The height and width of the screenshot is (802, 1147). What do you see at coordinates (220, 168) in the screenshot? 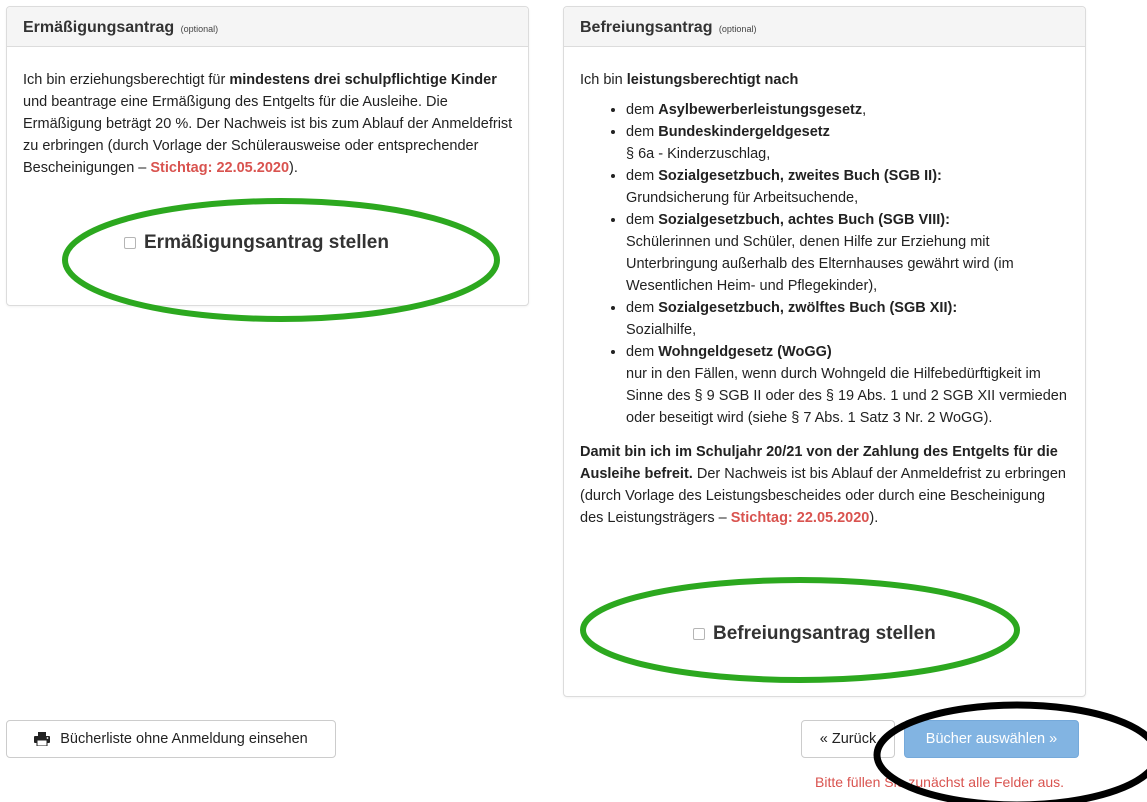
I see `reduction-deadline: Stichtag: 22.05.2020` at bounding box center [220, 168].